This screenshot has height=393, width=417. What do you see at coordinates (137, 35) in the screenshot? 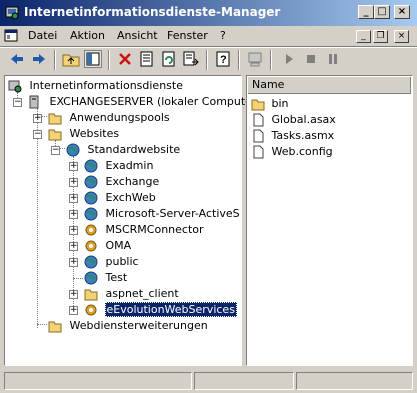
I see `menu-ansicht: Ansicht` at bounding box center [137, 35].